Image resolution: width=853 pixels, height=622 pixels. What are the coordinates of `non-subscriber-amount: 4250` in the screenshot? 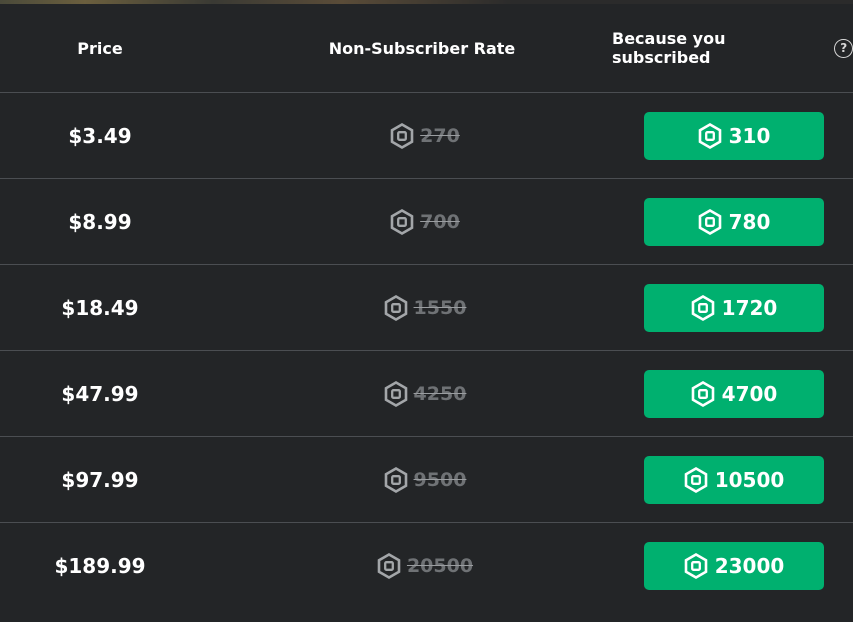 It's located at (440, 393).